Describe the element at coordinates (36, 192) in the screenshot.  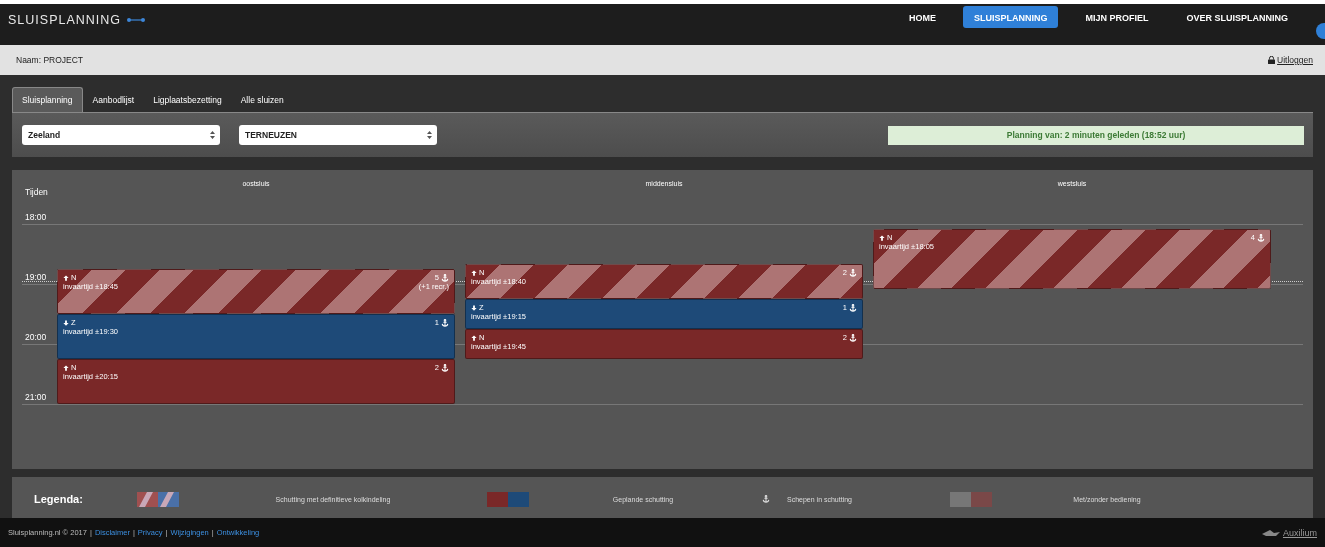
I see `column-heading: Tijden` at that location.